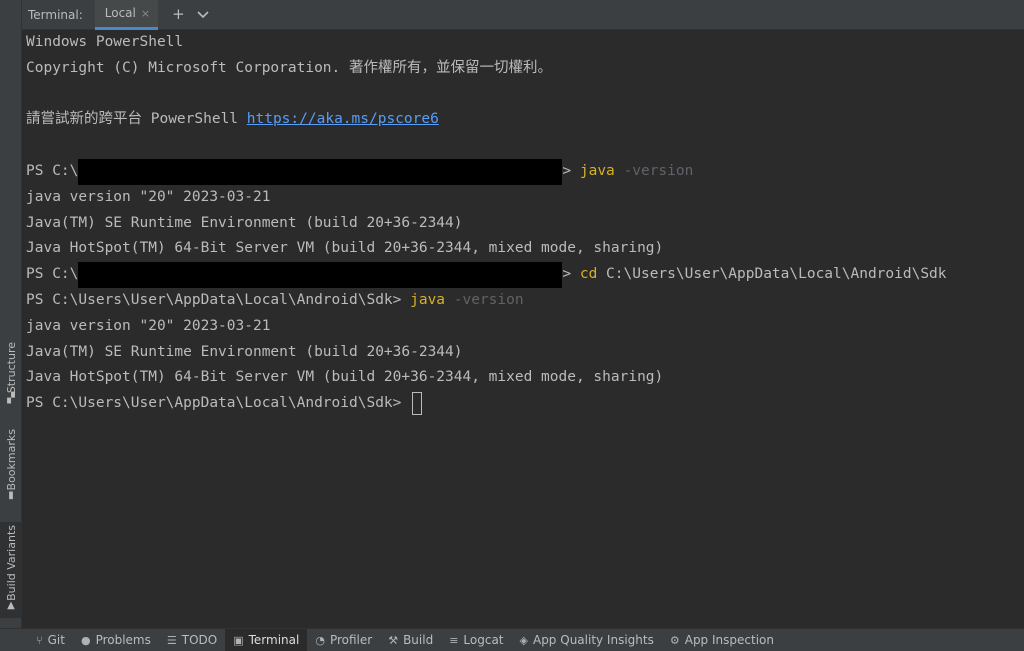 The image size is (1024, 651). What do you see at coordinates (320, 640) in the screenshot?
I see `profiler-gauge-icon: ◔` at bounding box center [320, 640].